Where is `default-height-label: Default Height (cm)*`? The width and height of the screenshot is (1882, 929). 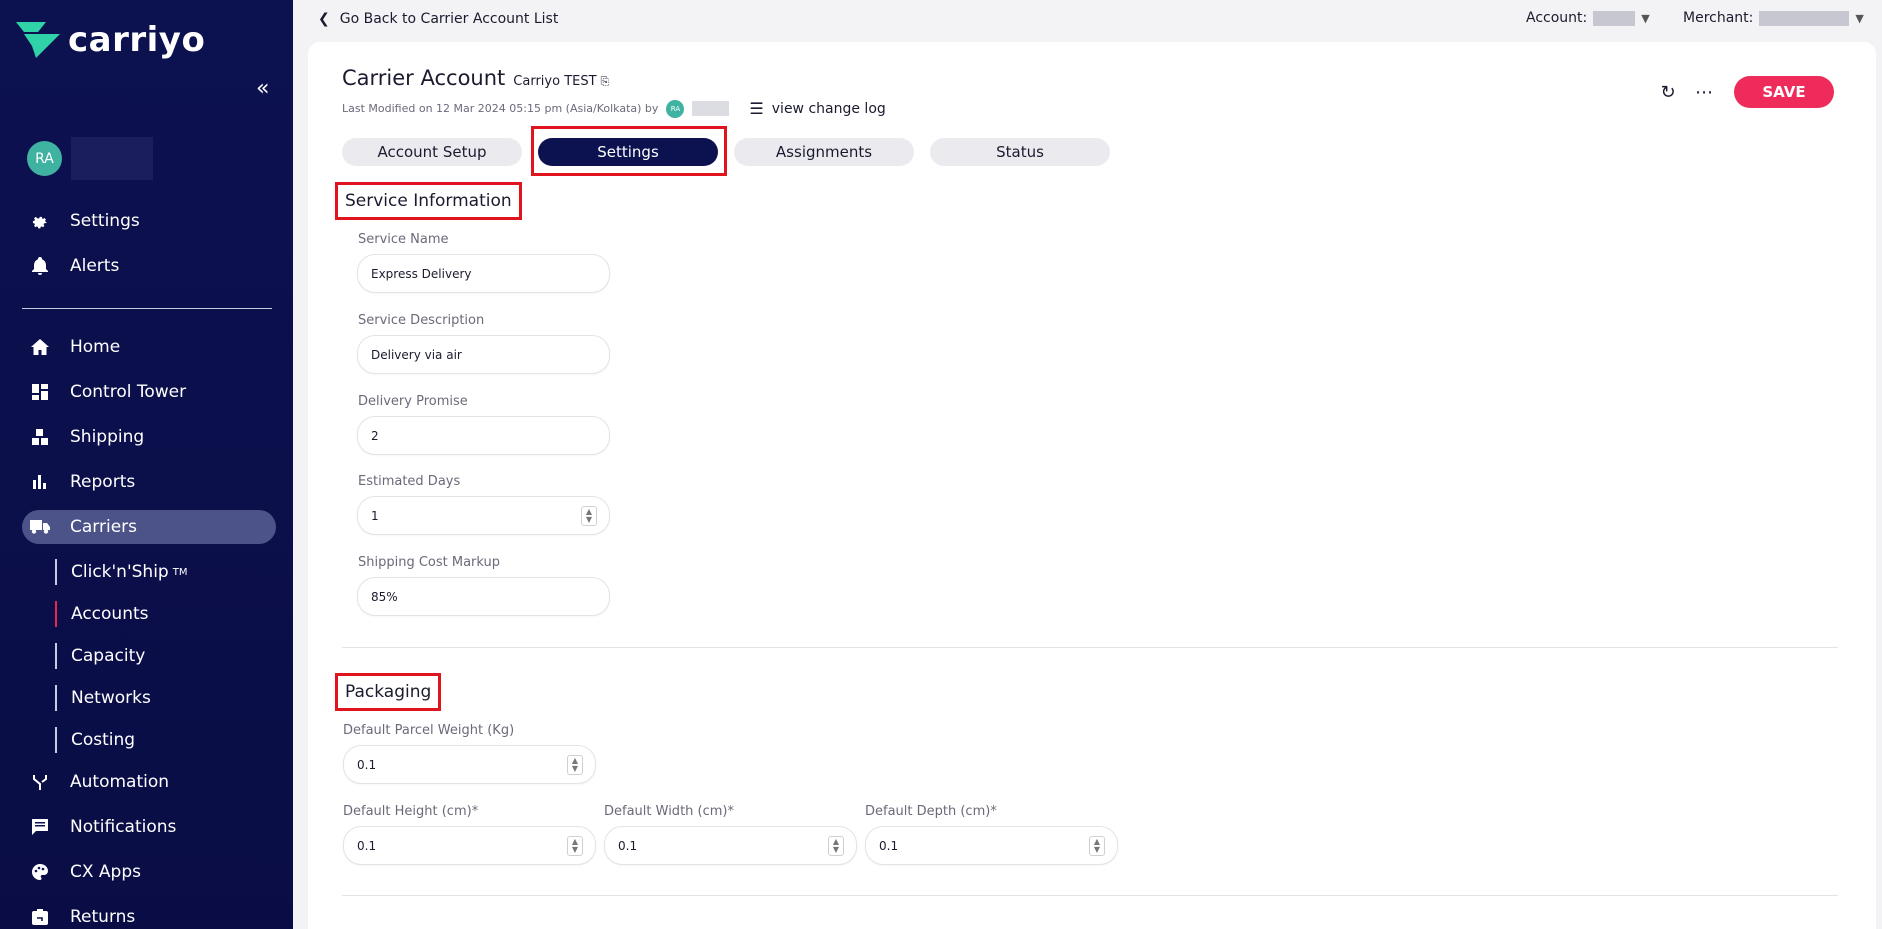
default-height-label: Default Height (cm)* is located at coordinates (411, 811).